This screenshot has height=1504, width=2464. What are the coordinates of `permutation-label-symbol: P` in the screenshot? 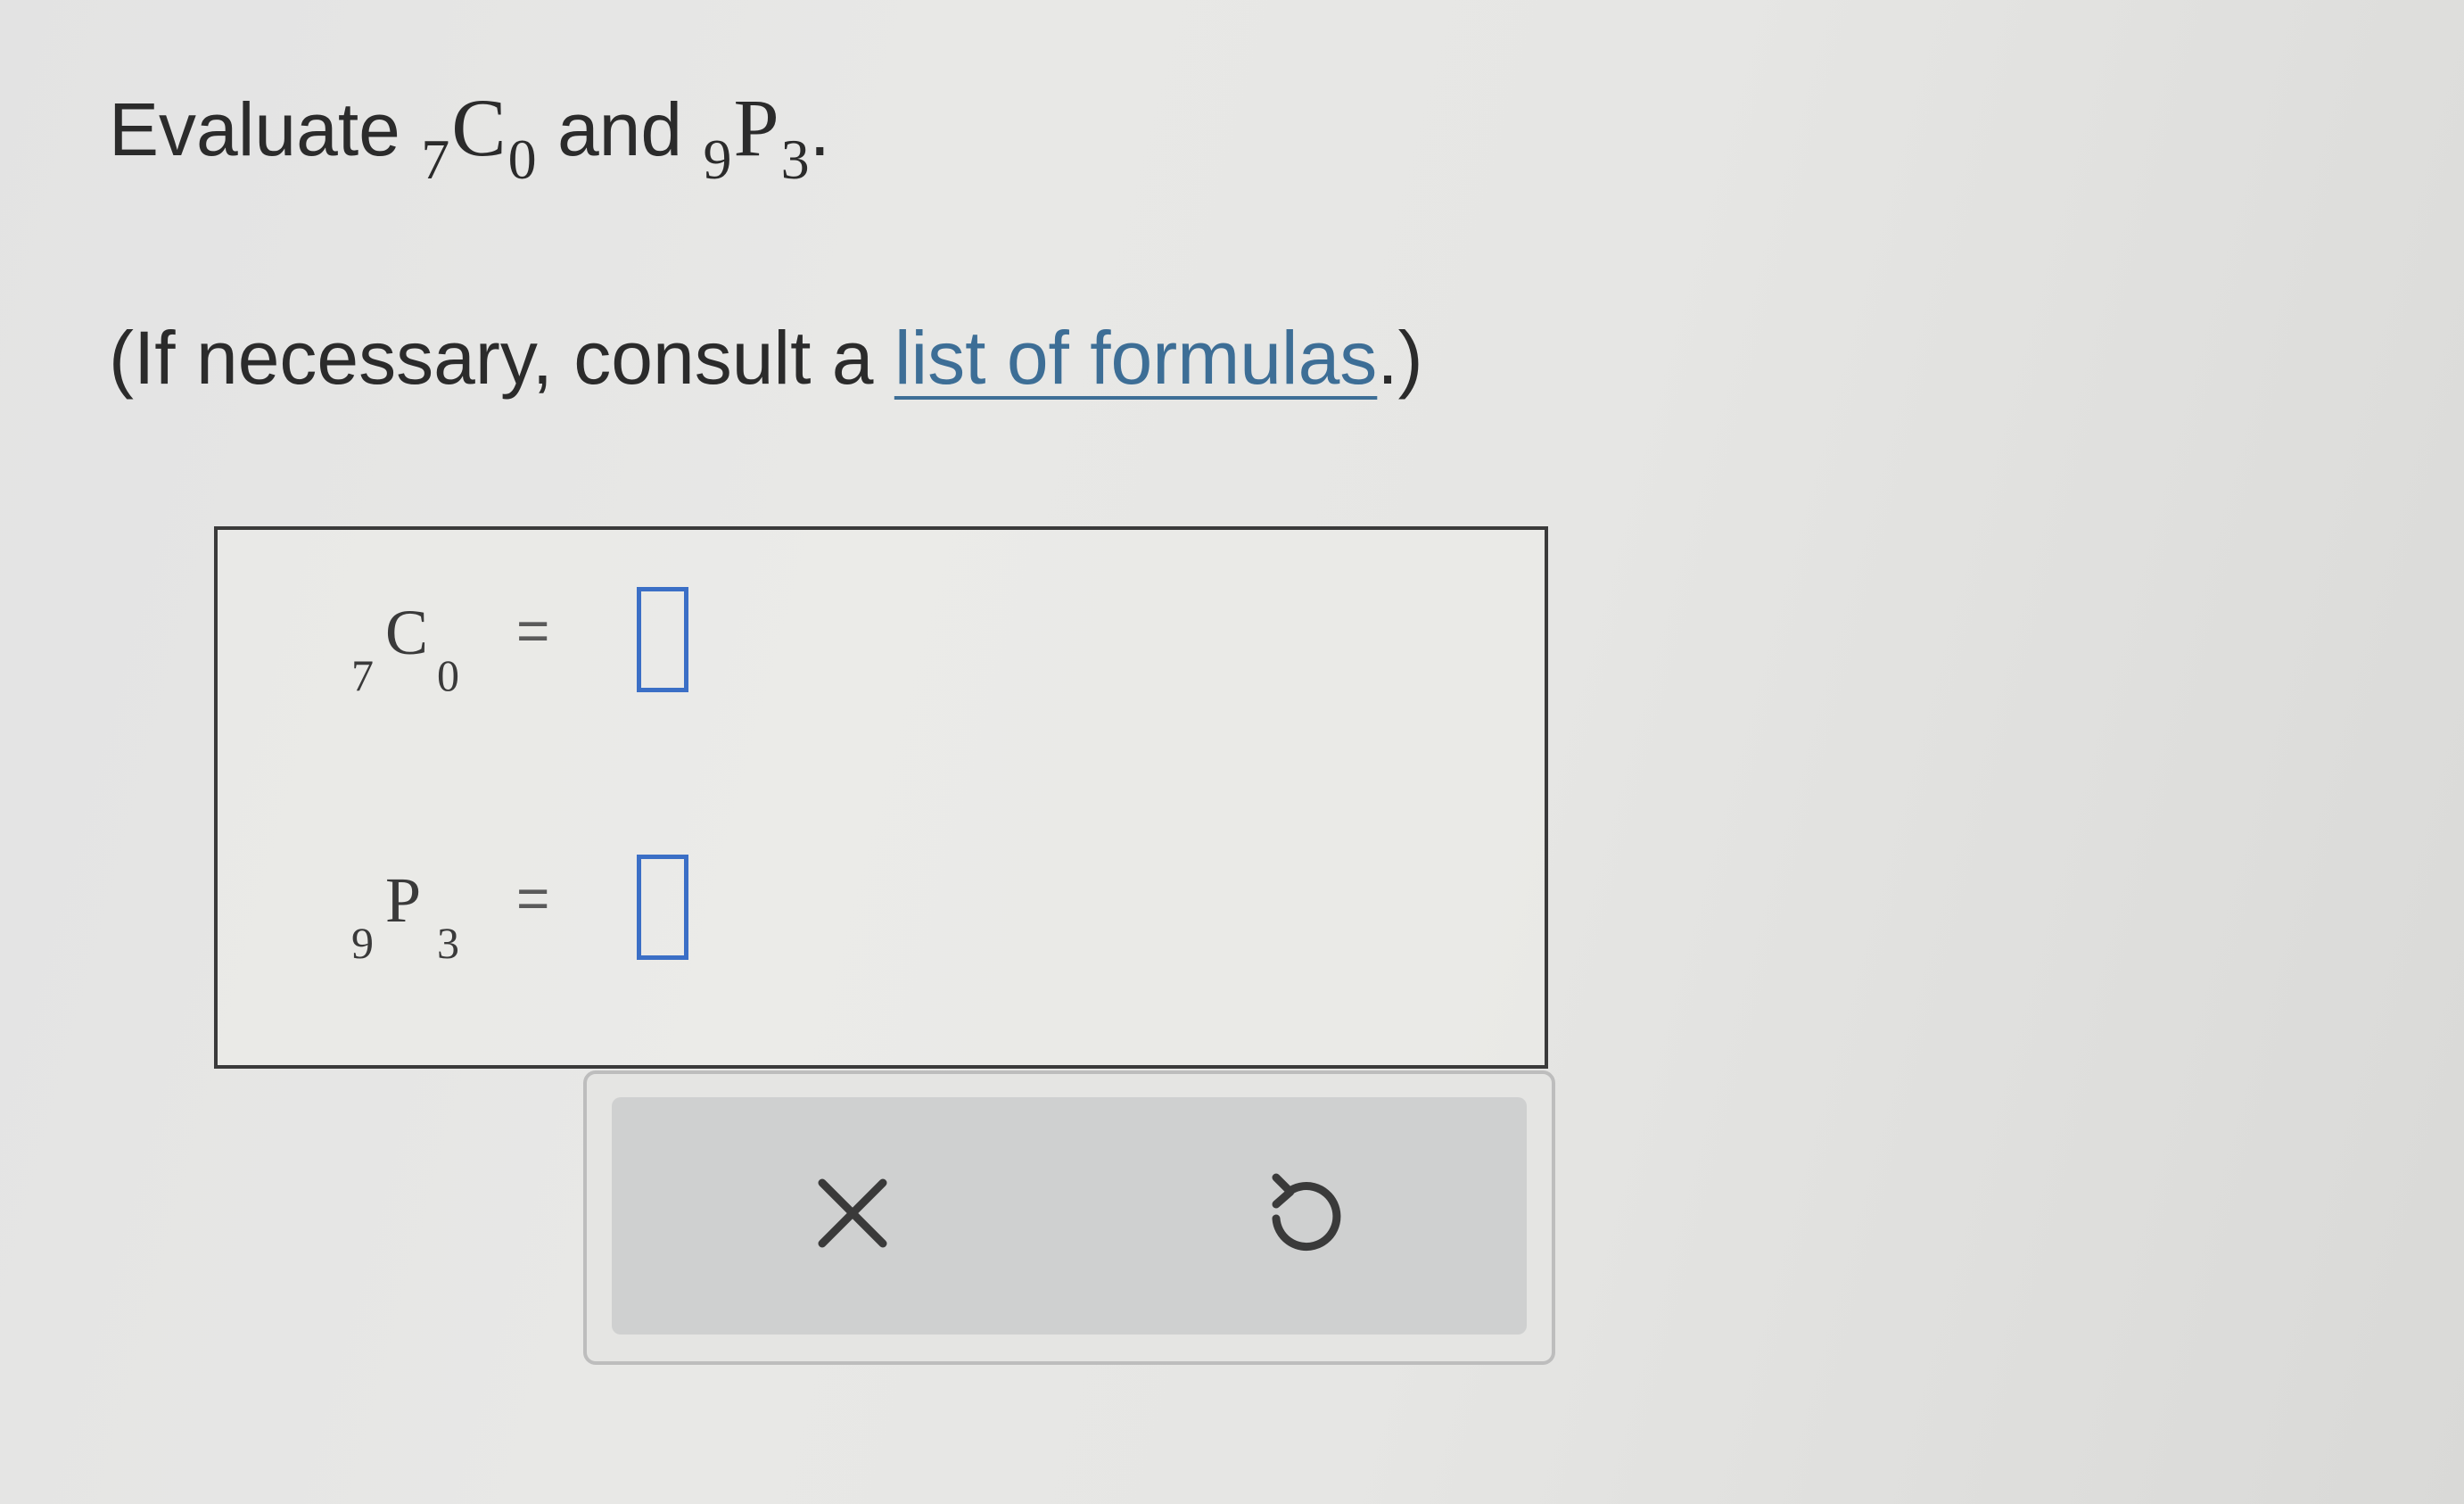 It's located at (403, 900).